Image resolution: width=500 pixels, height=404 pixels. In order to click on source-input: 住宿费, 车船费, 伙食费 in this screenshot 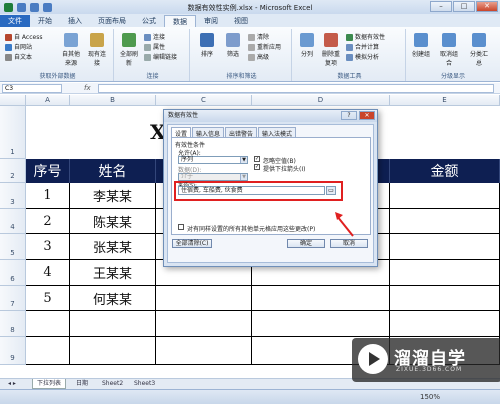, I will do `click(251, 190)`.